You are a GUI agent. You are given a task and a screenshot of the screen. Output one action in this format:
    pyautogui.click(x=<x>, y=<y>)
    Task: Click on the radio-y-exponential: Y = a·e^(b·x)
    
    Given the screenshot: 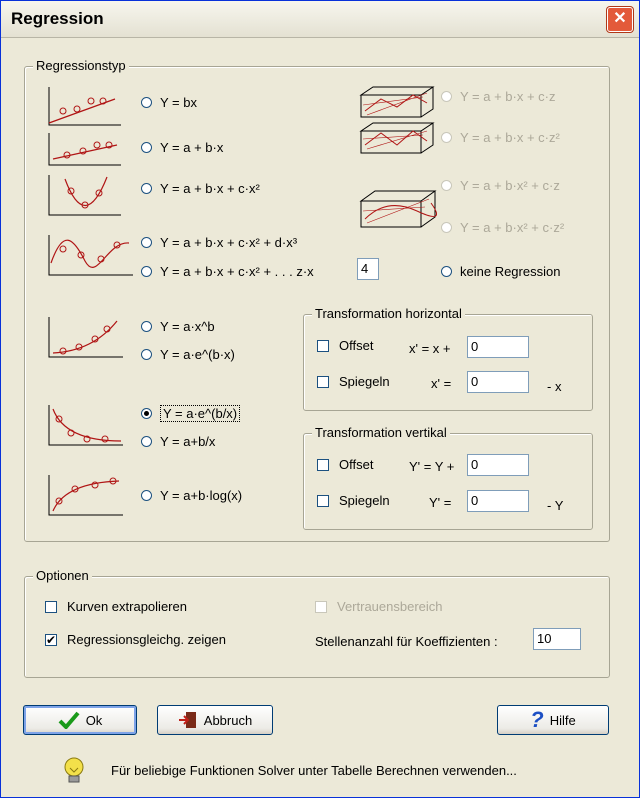 What is the action you would take?
    pyautogui.click(x=188, y=354)
    